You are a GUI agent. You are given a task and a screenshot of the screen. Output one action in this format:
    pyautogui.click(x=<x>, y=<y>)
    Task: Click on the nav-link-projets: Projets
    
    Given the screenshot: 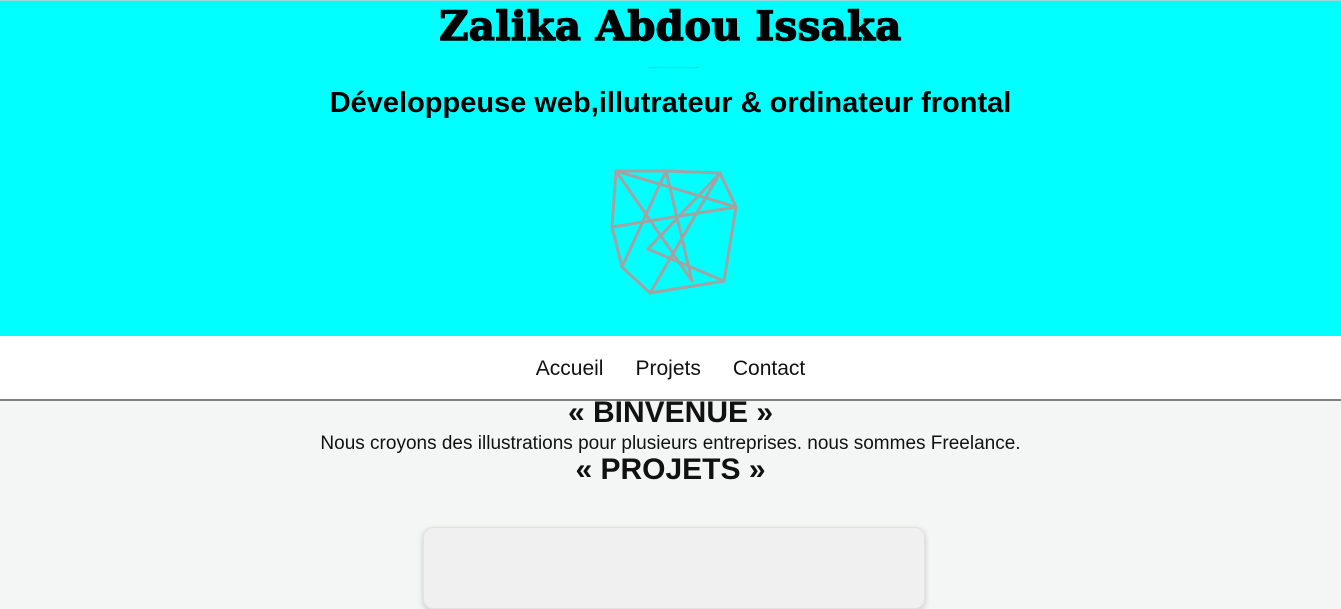 What is the action you would take?
    pyautogui.click(x=667, y=368)
    